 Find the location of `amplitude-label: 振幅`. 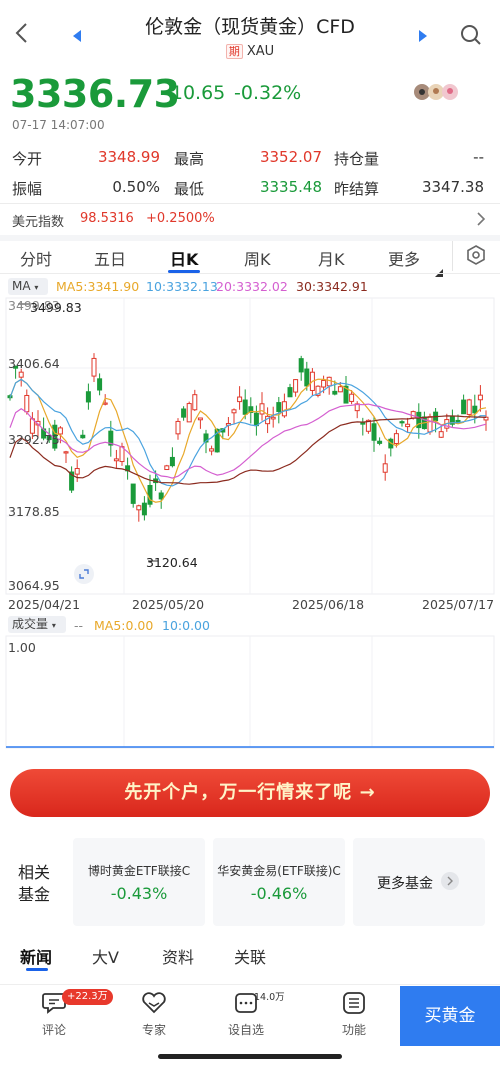

amplitude-label: 振幅 is located at coordinates (27, 189).